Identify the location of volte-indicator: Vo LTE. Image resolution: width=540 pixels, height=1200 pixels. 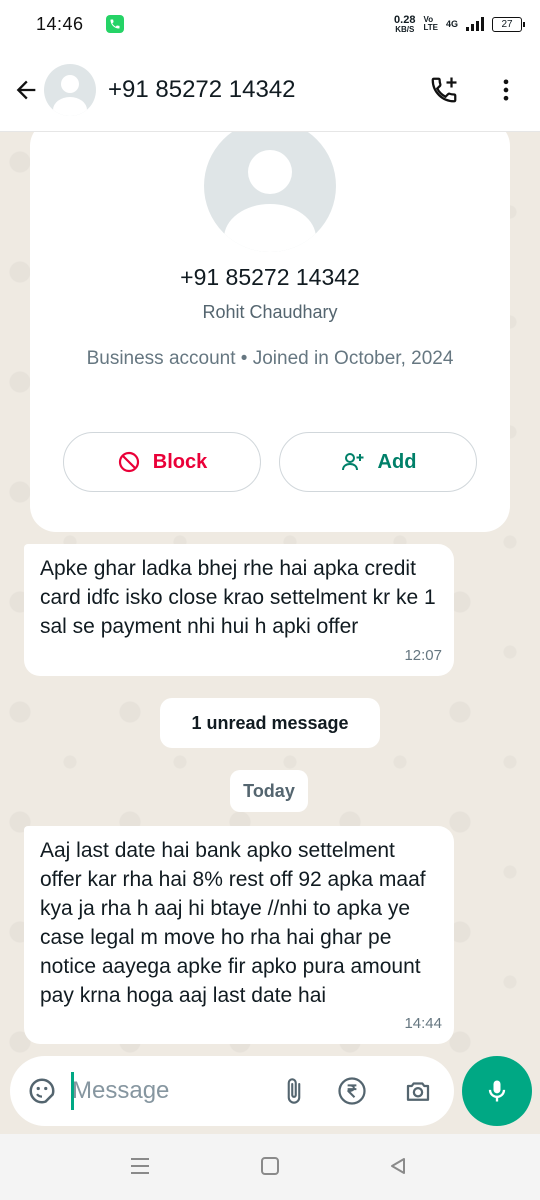
(430, 24).